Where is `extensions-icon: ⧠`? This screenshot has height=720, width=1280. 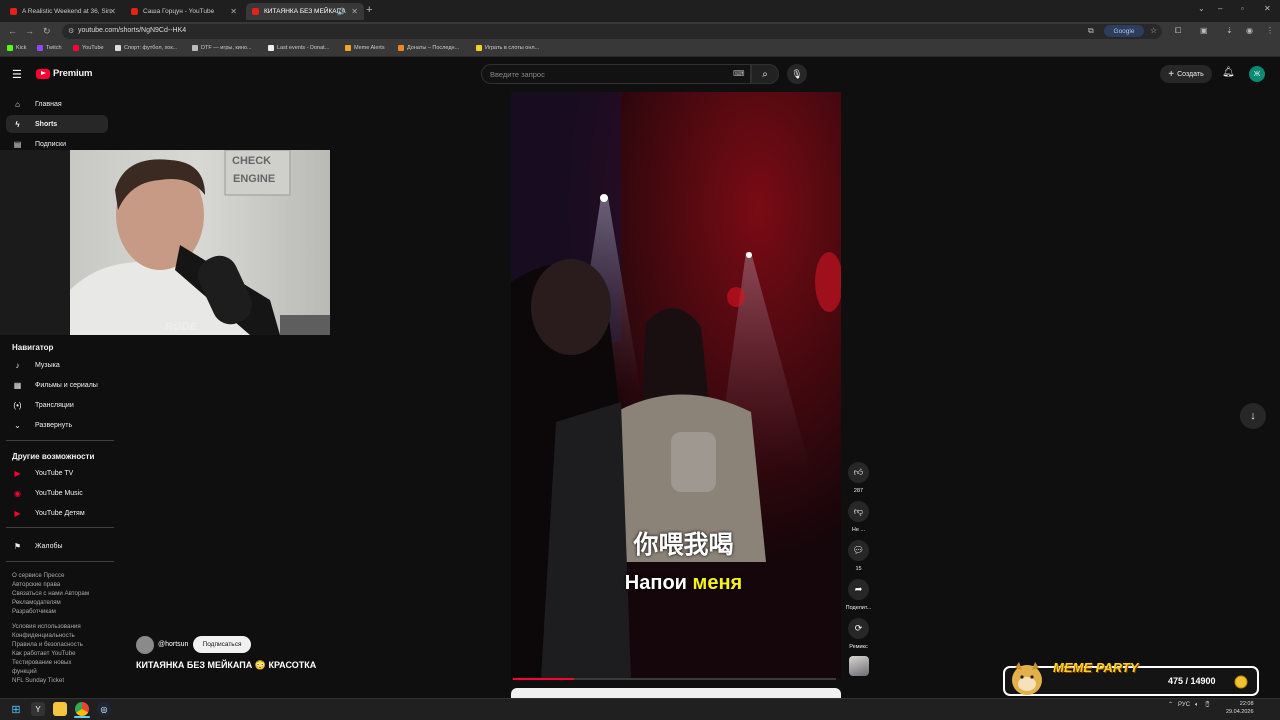 extensions-icon: ⧠ is located at coordinates (1178, 31).